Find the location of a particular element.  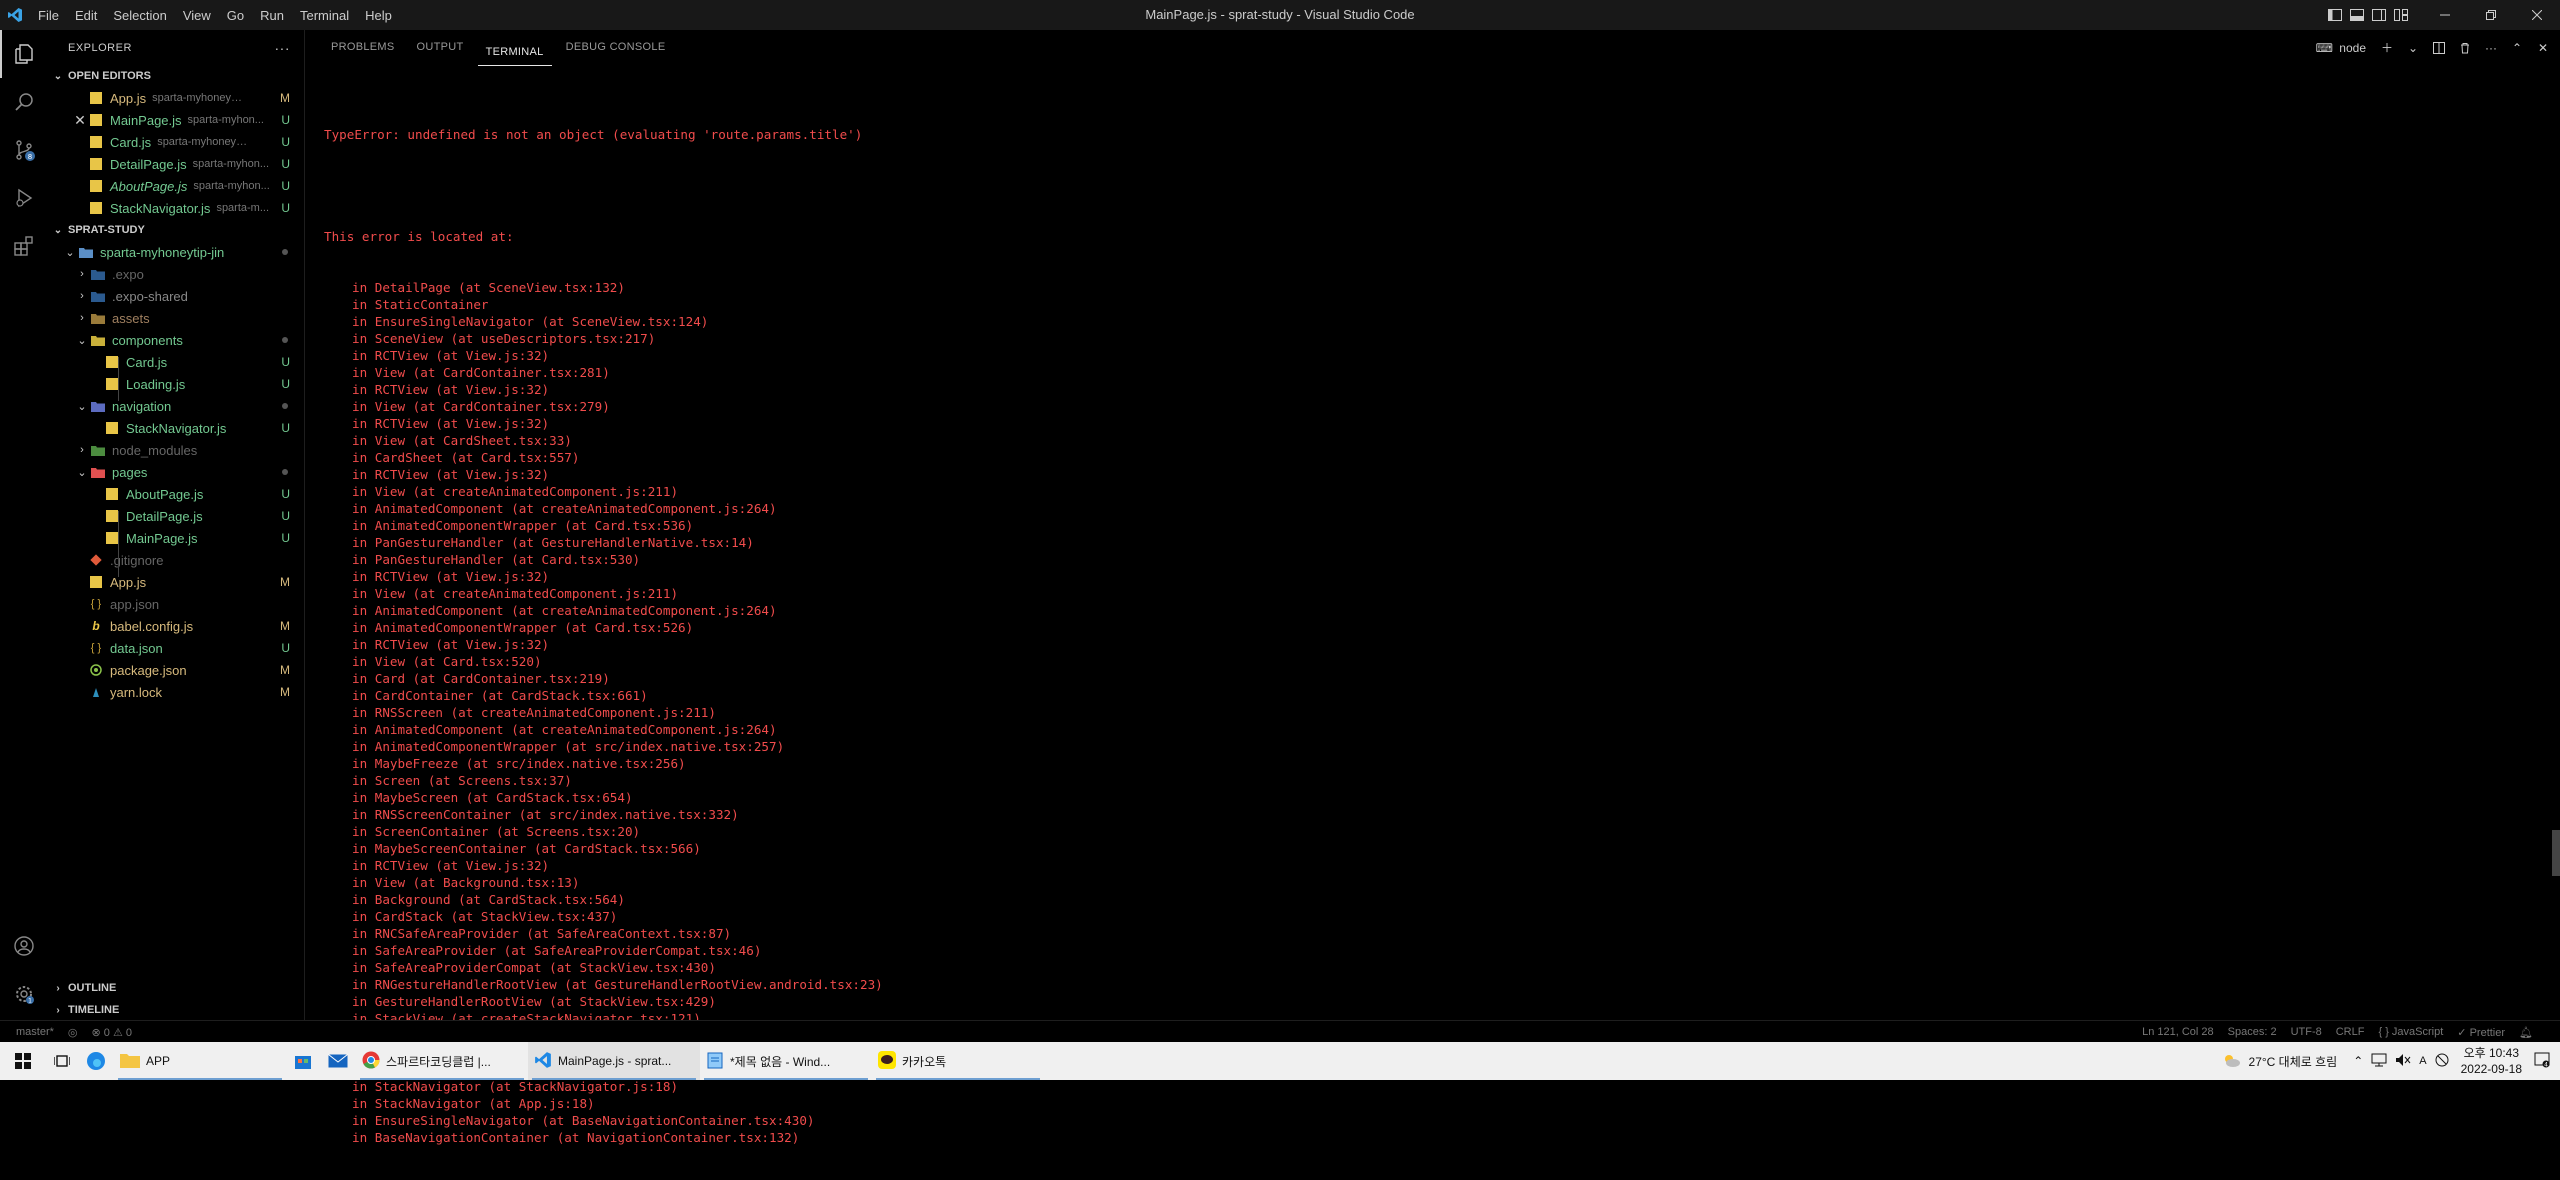

file-appjson: { } app.json is located at coordinates (176, 604).